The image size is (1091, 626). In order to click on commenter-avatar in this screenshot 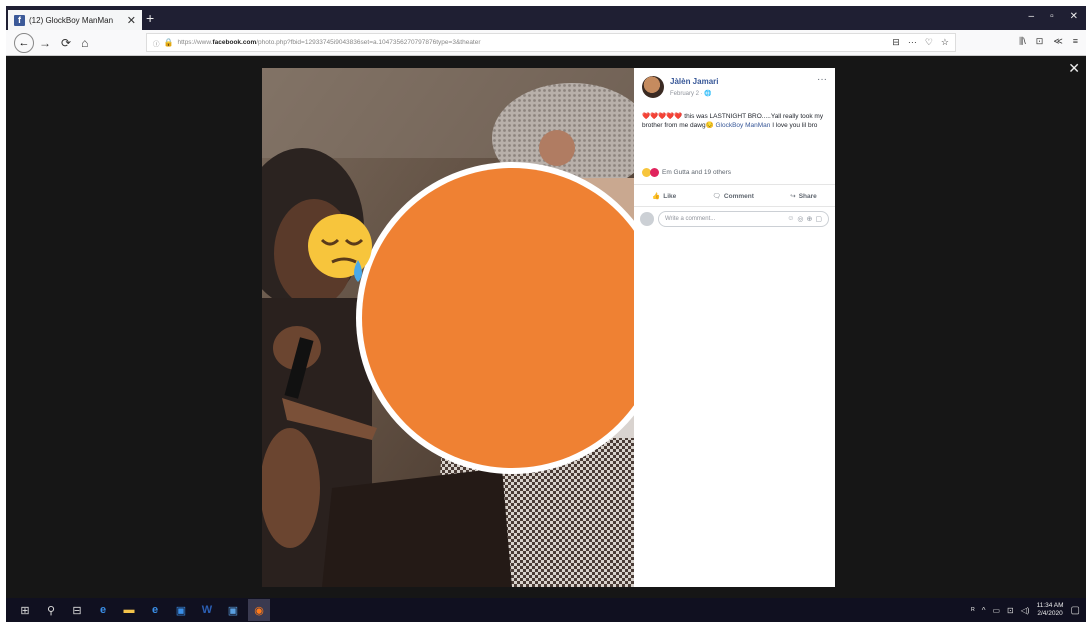, I will do `click(647, 219)`.